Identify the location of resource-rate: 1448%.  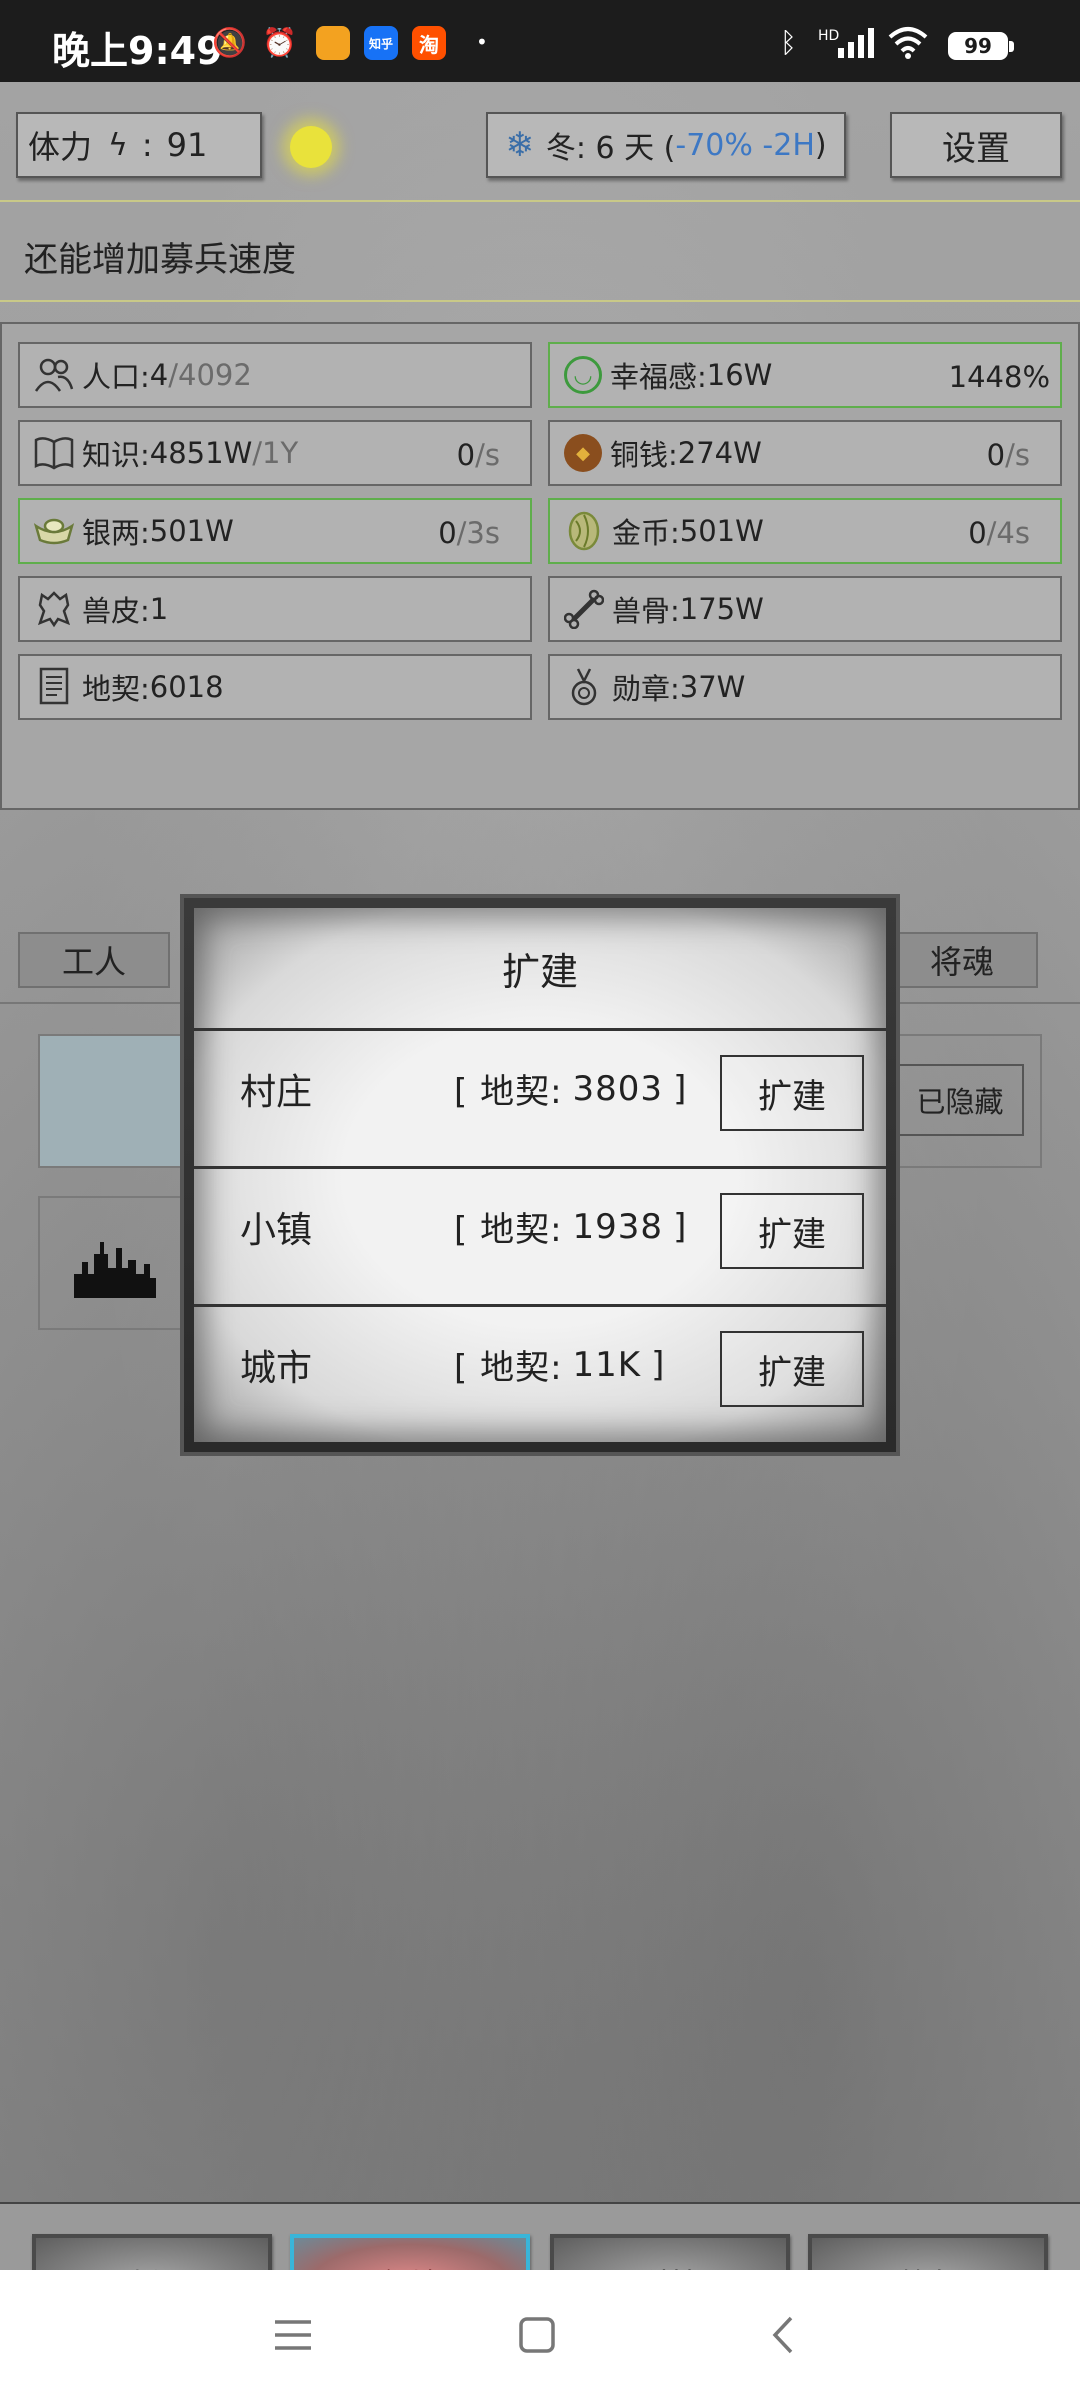
(999, 377).